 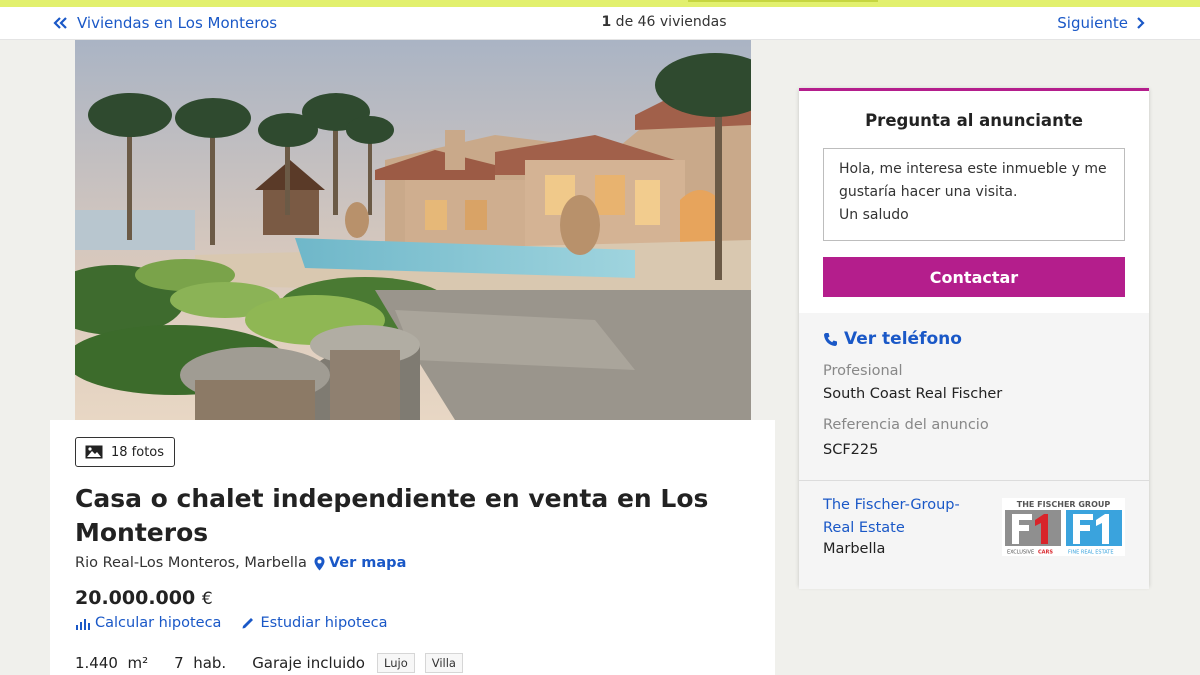 I want to click on view-phone-label: Ver teléfono, so click(x=903, y=339).